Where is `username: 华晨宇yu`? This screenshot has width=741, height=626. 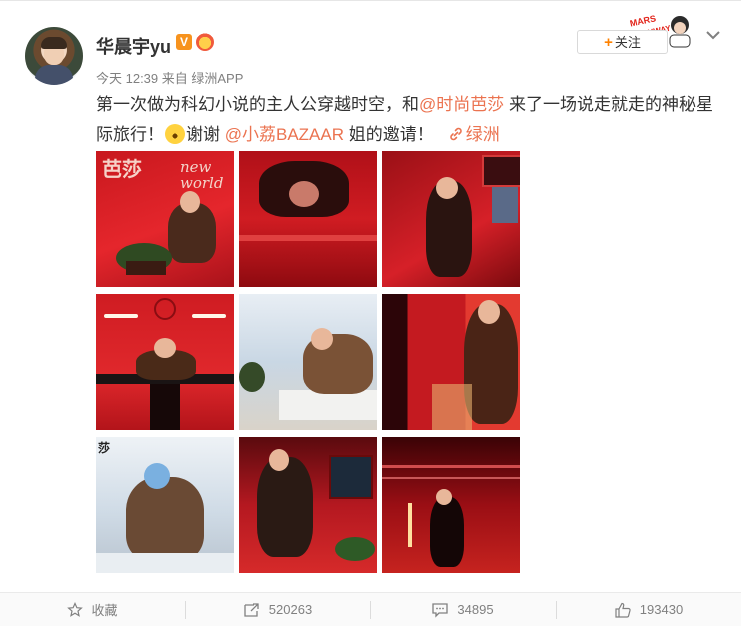 username: 华晨宇yu is located at coordinates (133, 46).